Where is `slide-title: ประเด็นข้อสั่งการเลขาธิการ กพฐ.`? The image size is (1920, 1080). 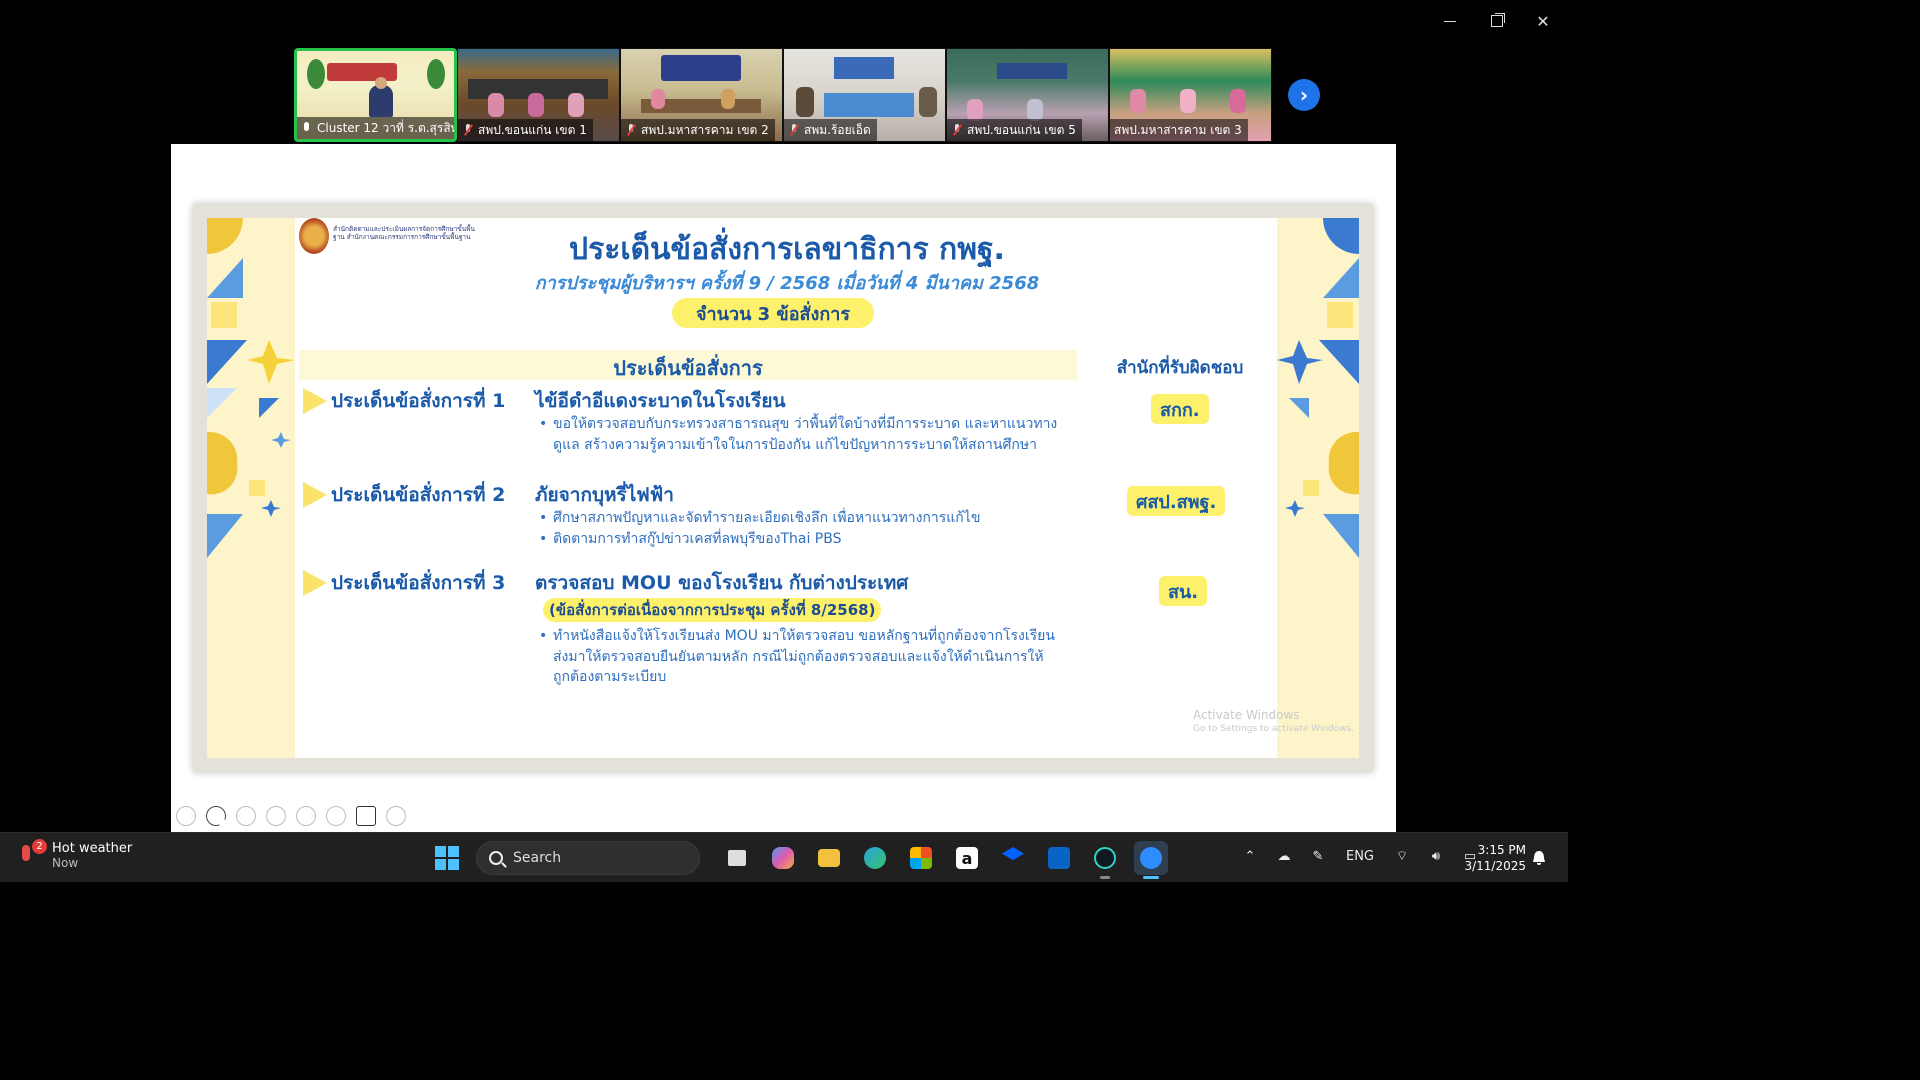 slide-title: ประเด็นข้อสั่งการเลขาธิการ กพฐ. is located at coordinates (787, 249).